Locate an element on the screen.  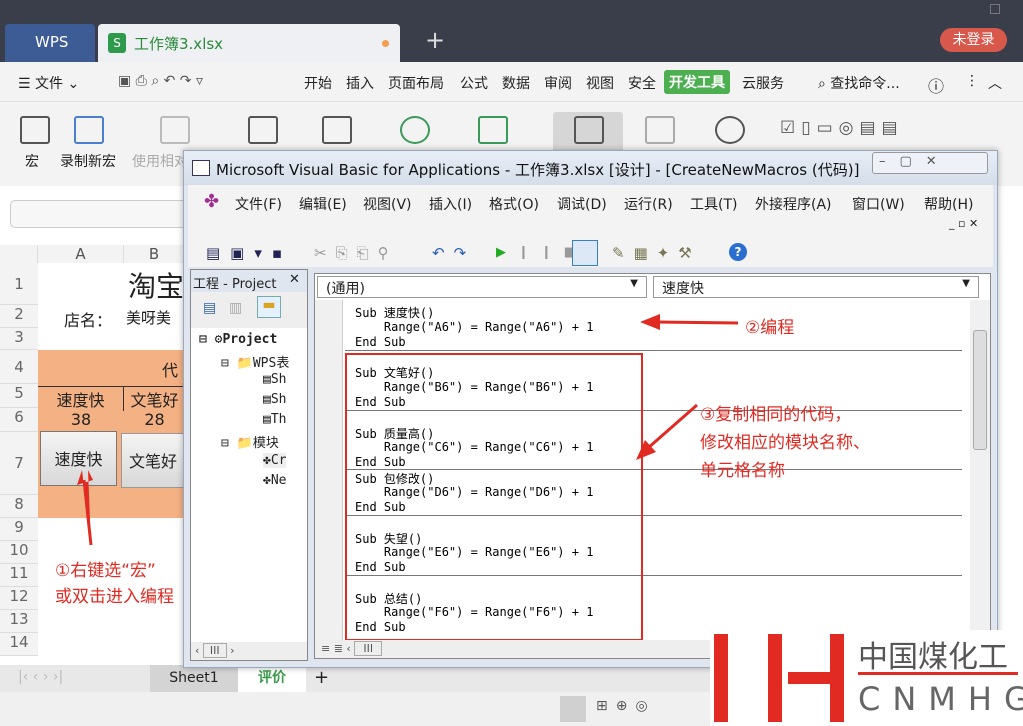
watermark-cn: 中国煤化工 is located at coordinates (933, 657).